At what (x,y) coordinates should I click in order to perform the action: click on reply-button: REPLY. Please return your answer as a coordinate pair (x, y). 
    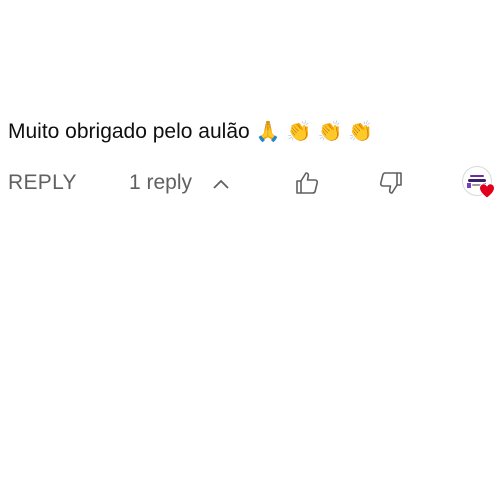
    Looking at the image, I should click on (42, 183).